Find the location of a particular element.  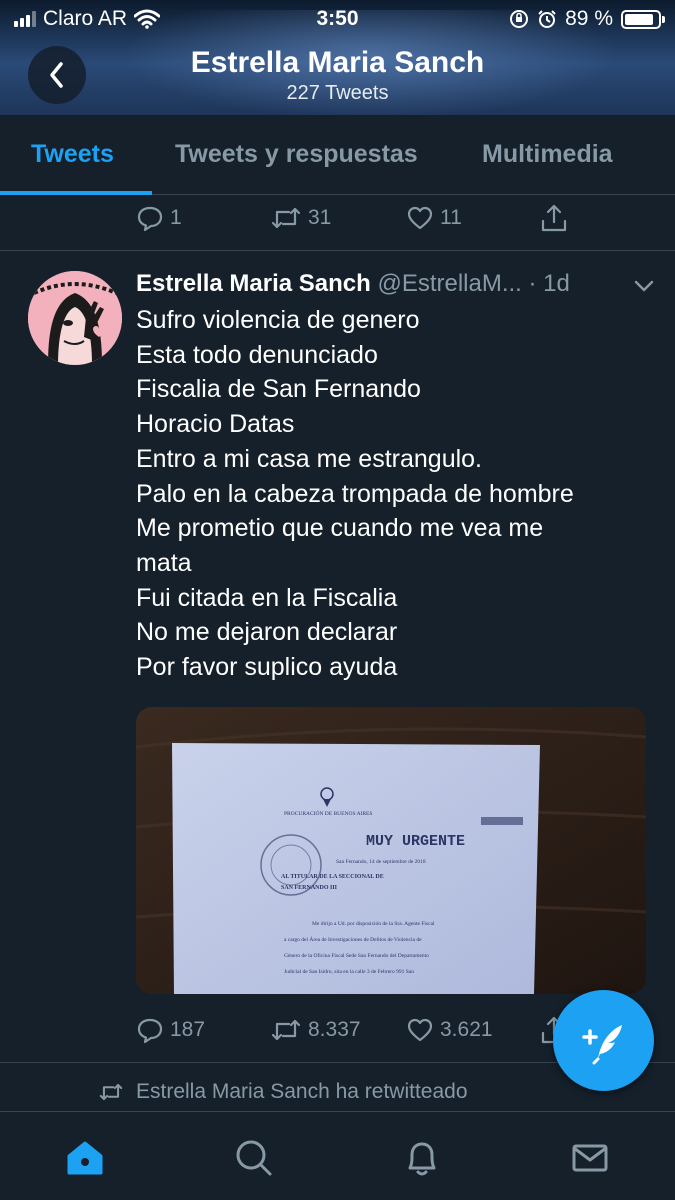

like-button: 3.621 is located at coordinates (449, 1030).